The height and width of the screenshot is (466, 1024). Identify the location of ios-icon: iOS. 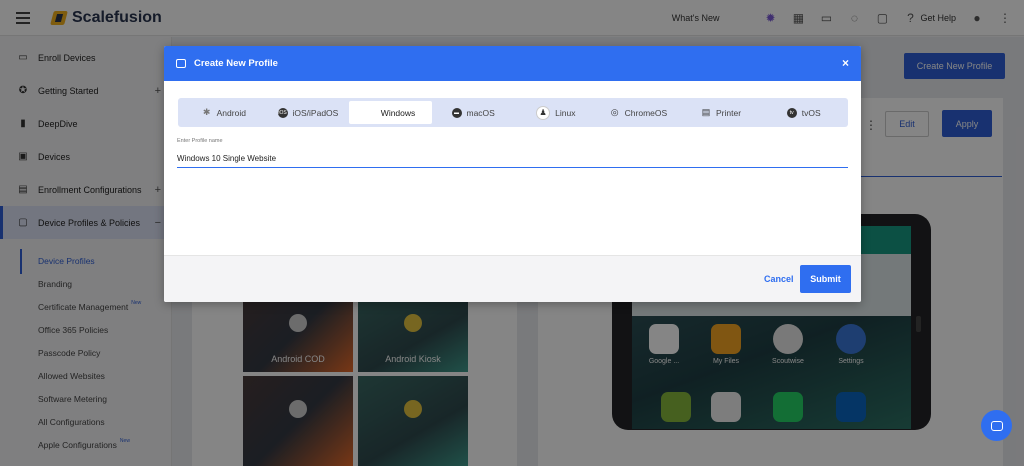
(282, 112).